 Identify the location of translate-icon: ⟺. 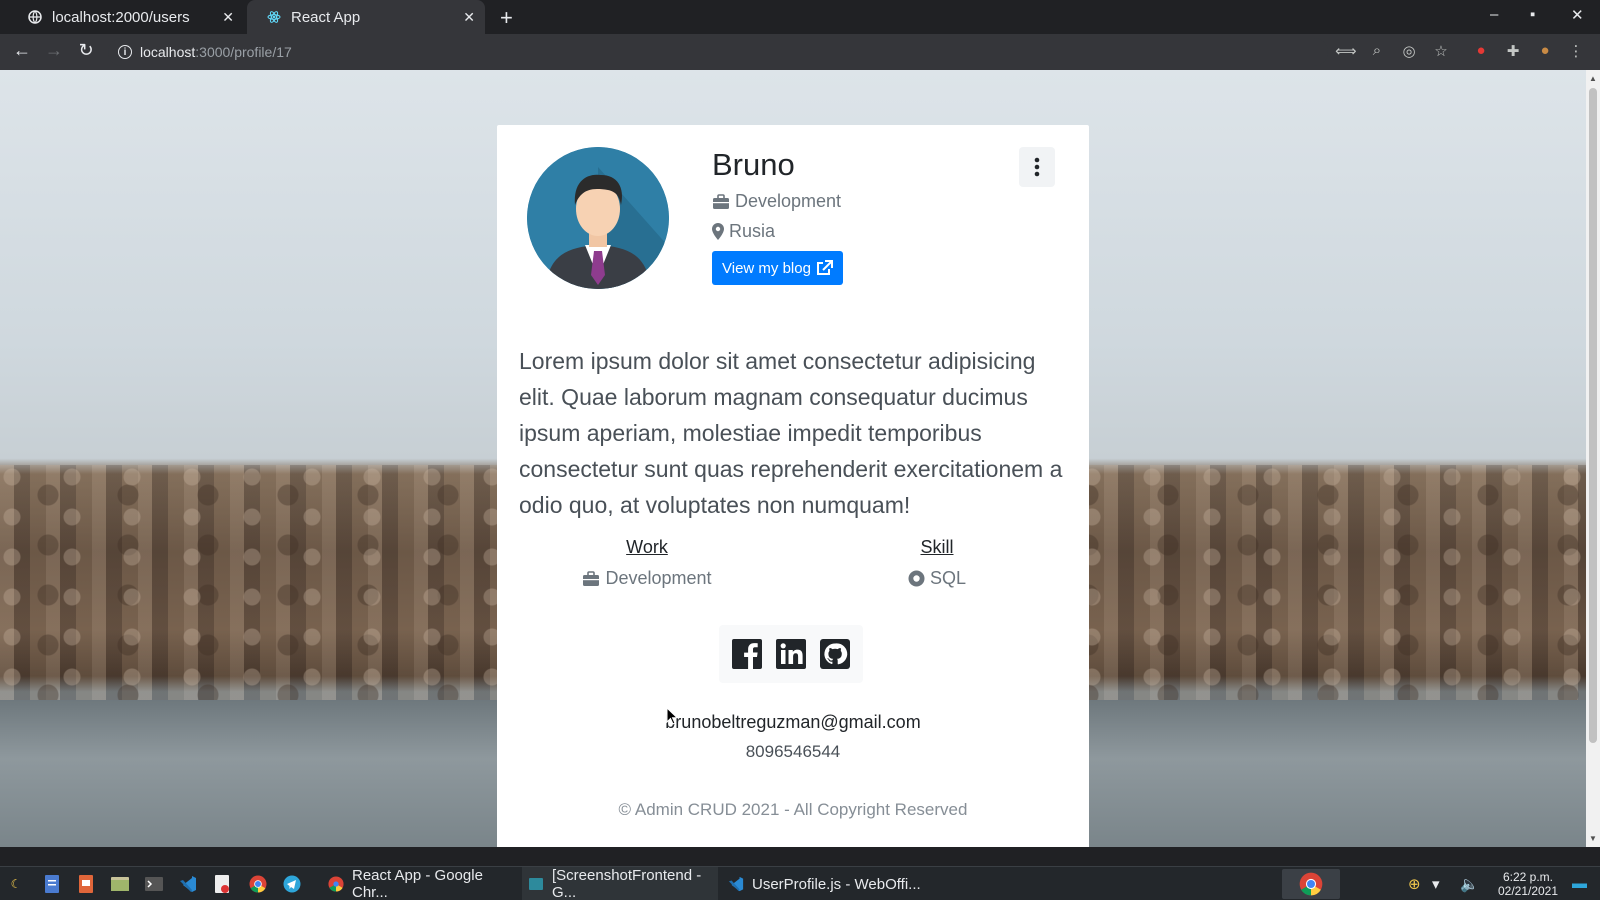
(1346, 51).